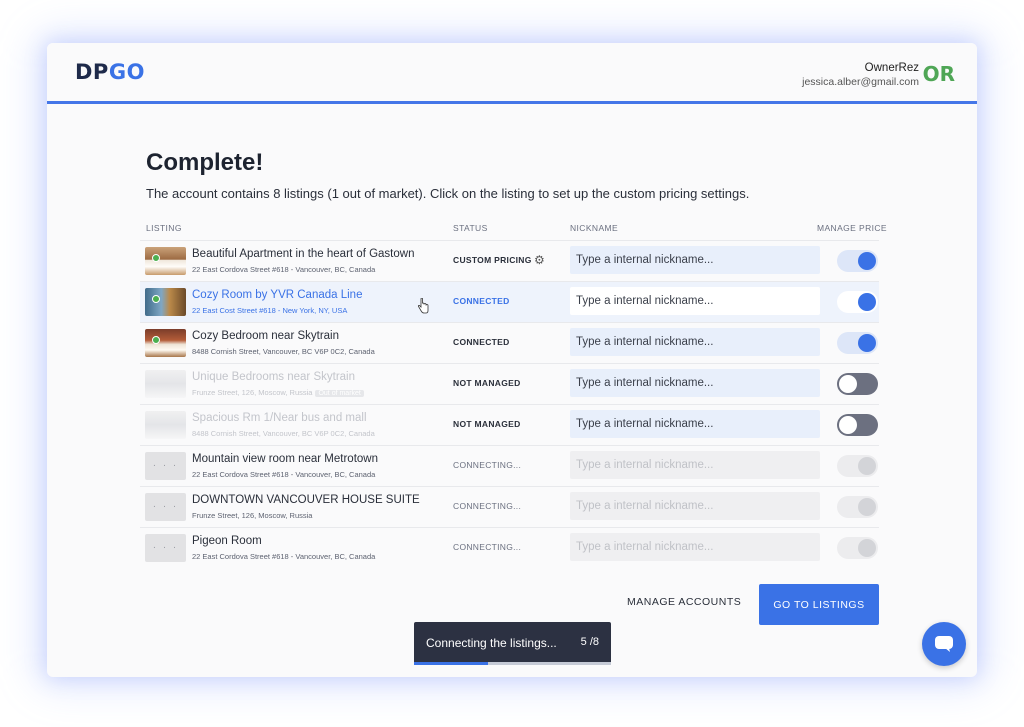 This screenshot has height=727, width=1024. What do you see at coordinates (891, 68) in the screenshot?
I see `account-name: OwnerRez` at bounding box center [891, 68].